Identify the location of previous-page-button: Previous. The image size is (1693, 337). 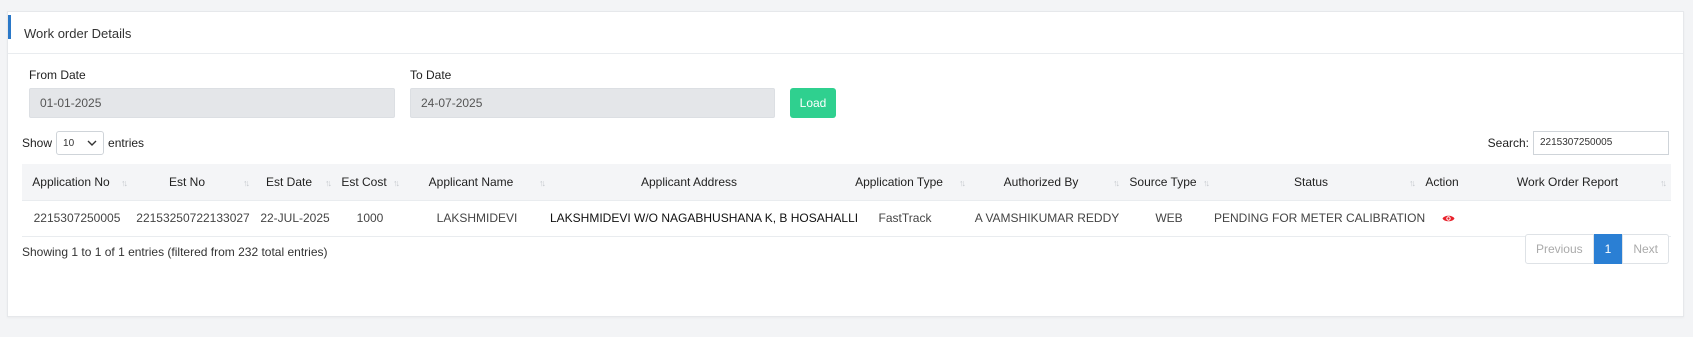
(1559, 249).